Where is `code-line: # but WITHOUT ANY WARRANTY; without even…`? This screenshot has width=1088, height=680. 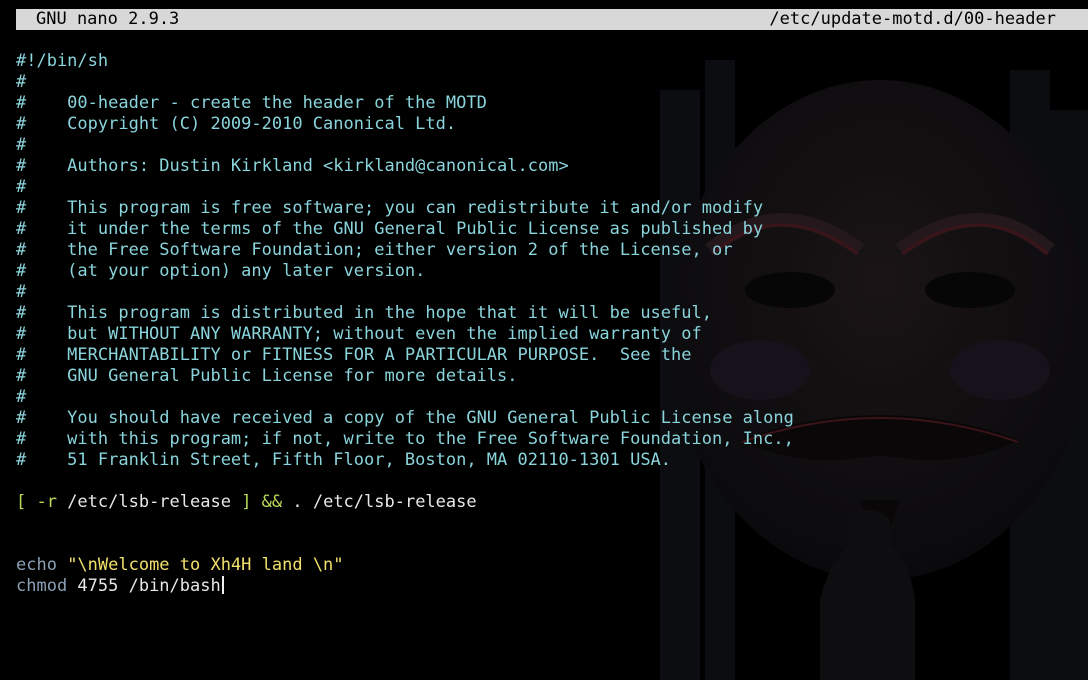
code-line: # but WITHOUT ANY WARRANTY; without even… is located at coordinates (359, 334).